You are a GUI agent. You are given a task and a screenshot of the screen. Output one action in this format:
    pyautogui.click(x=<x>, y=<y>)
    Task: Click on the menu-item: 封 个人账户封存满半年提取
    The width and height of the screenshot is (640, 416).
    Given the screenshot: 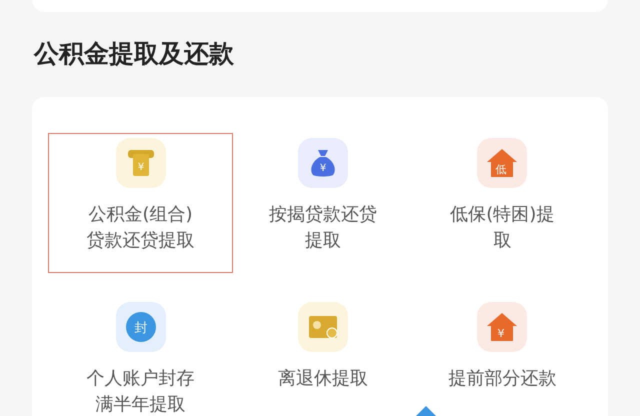 What is the action you would take?
    pyautogui.click(x=140, y=356)
    